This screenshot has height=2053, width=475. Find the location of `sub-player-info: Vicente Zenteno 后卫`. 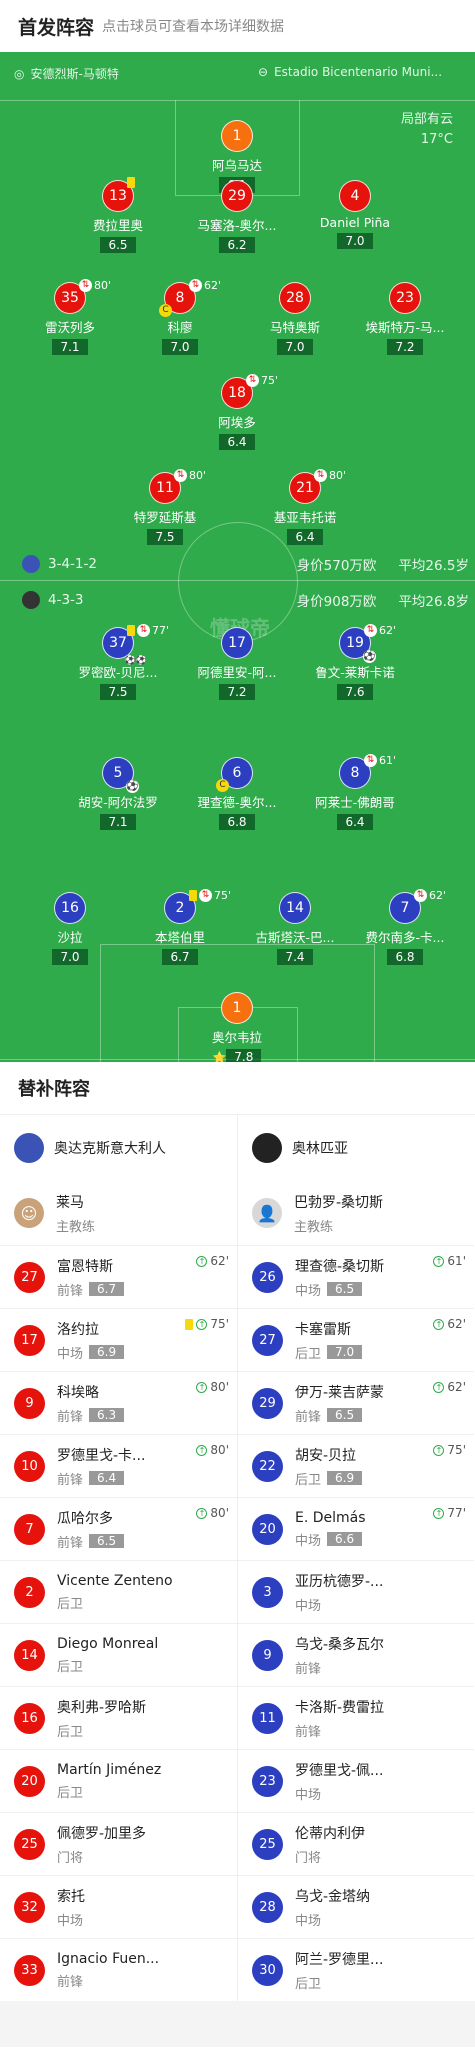

sub-player-info: Vicente Zenteno 后卫 is located at coordinates (115, 1592).